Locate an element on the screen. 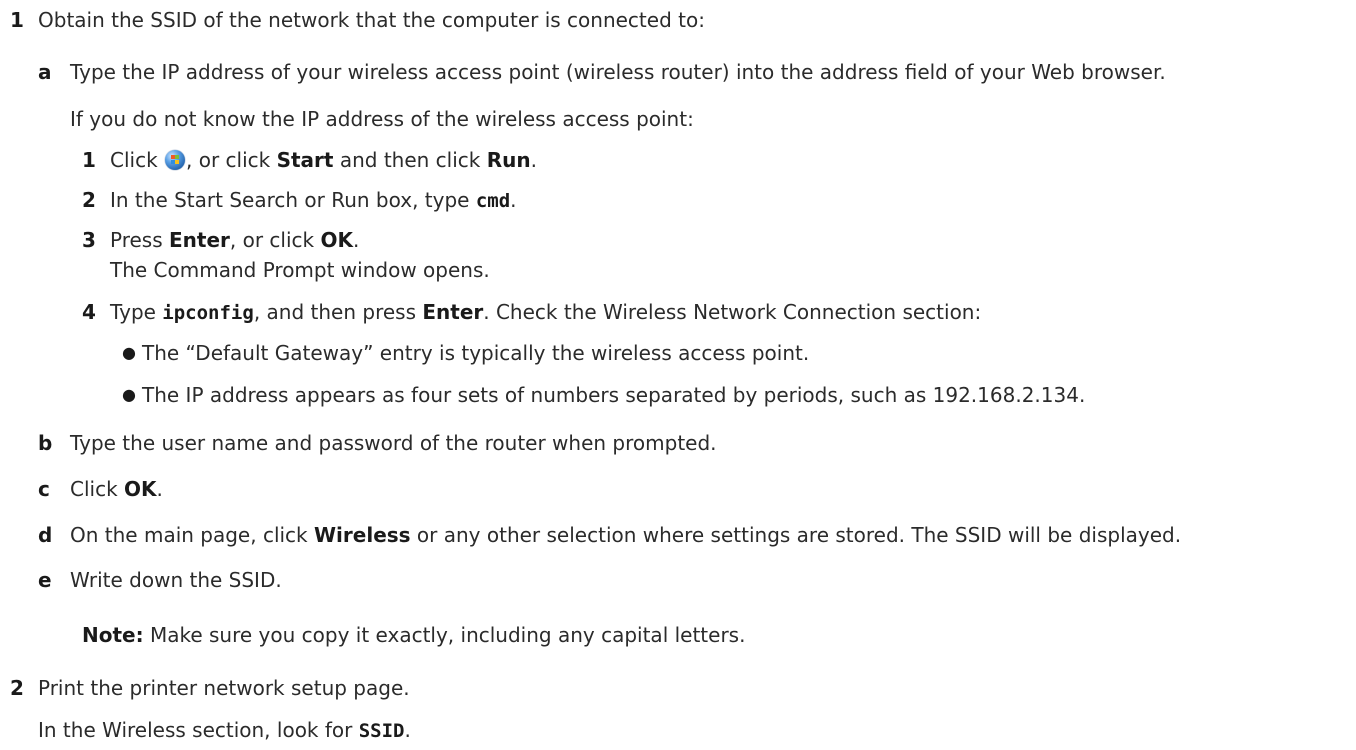 This screenshot has height=750, width=1356. step-text: Print the printer network setup page. is located at coordinates (224, 688).